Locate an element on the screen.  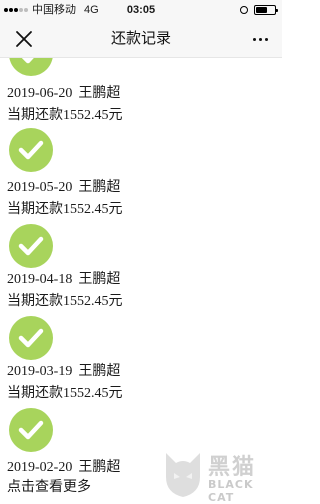
black-cat-watermark: 黑猫 BLACK CAT is located at coordinates (221, 475).